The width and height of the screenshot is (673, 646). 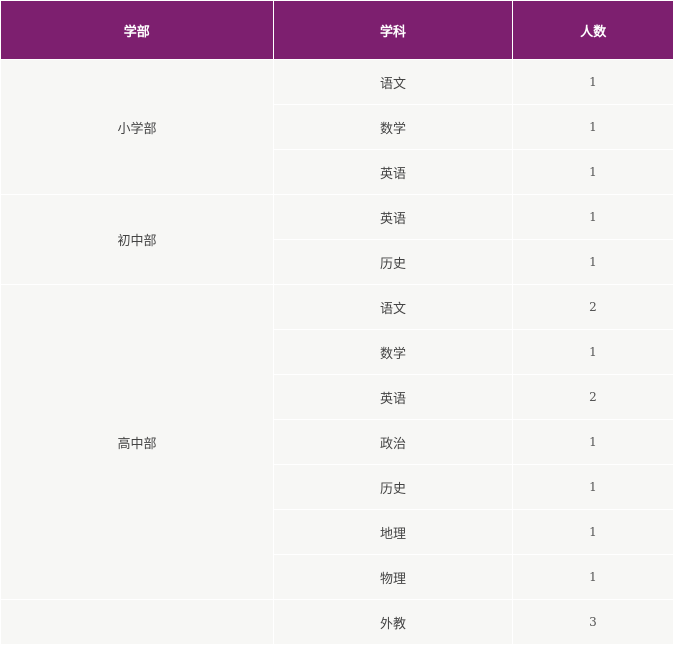 I want to click on header-subject: 学科, so click(x=393, y=30).